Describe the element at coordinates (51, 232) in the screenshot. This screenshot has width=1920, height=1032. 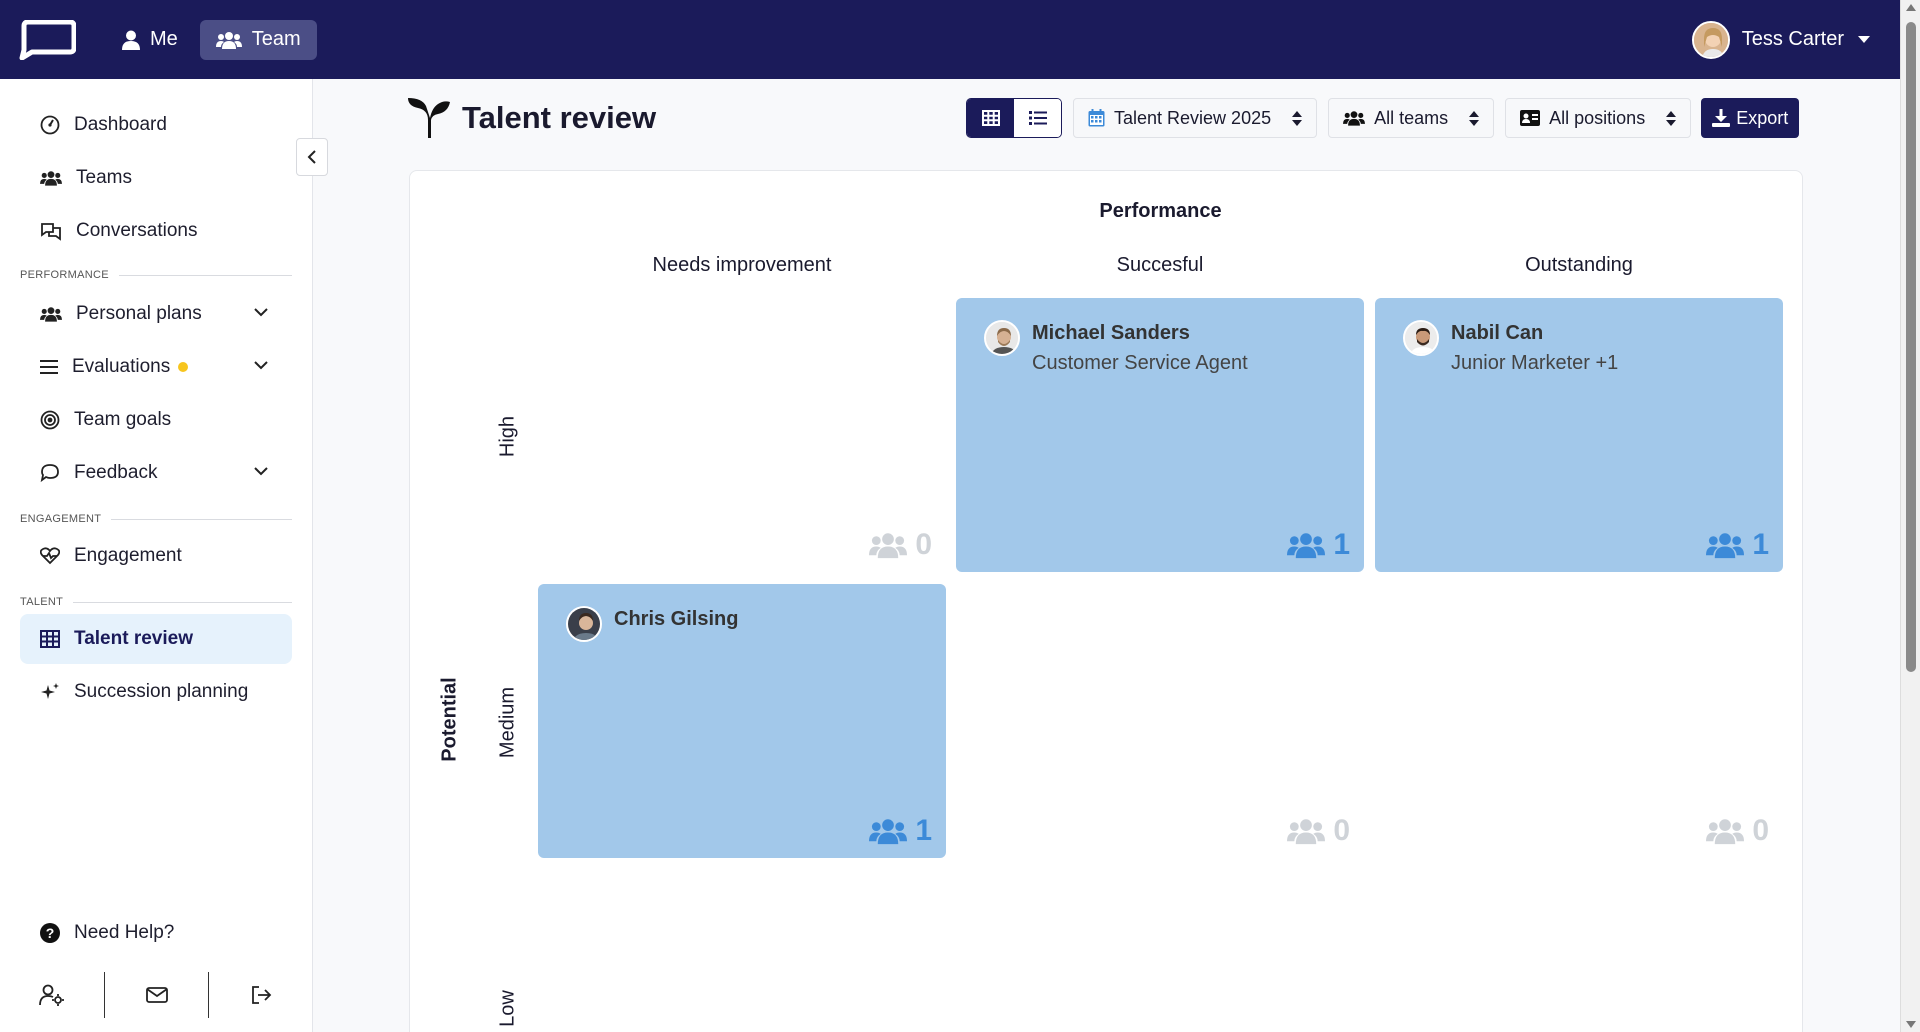
I see `conversations-icon` at that location.